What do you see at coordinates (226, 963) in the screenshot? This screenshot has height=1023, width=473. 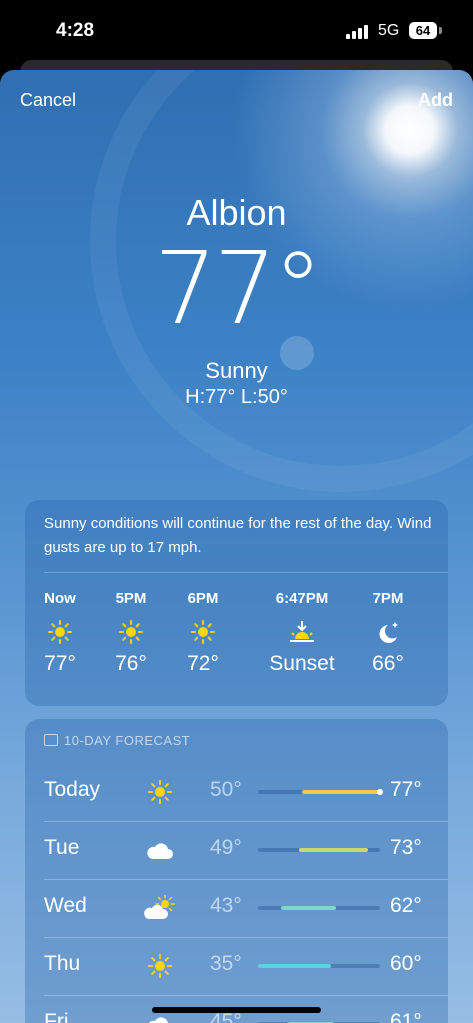 I see `low-temperature: 35°` at bounding box center [226, 963].